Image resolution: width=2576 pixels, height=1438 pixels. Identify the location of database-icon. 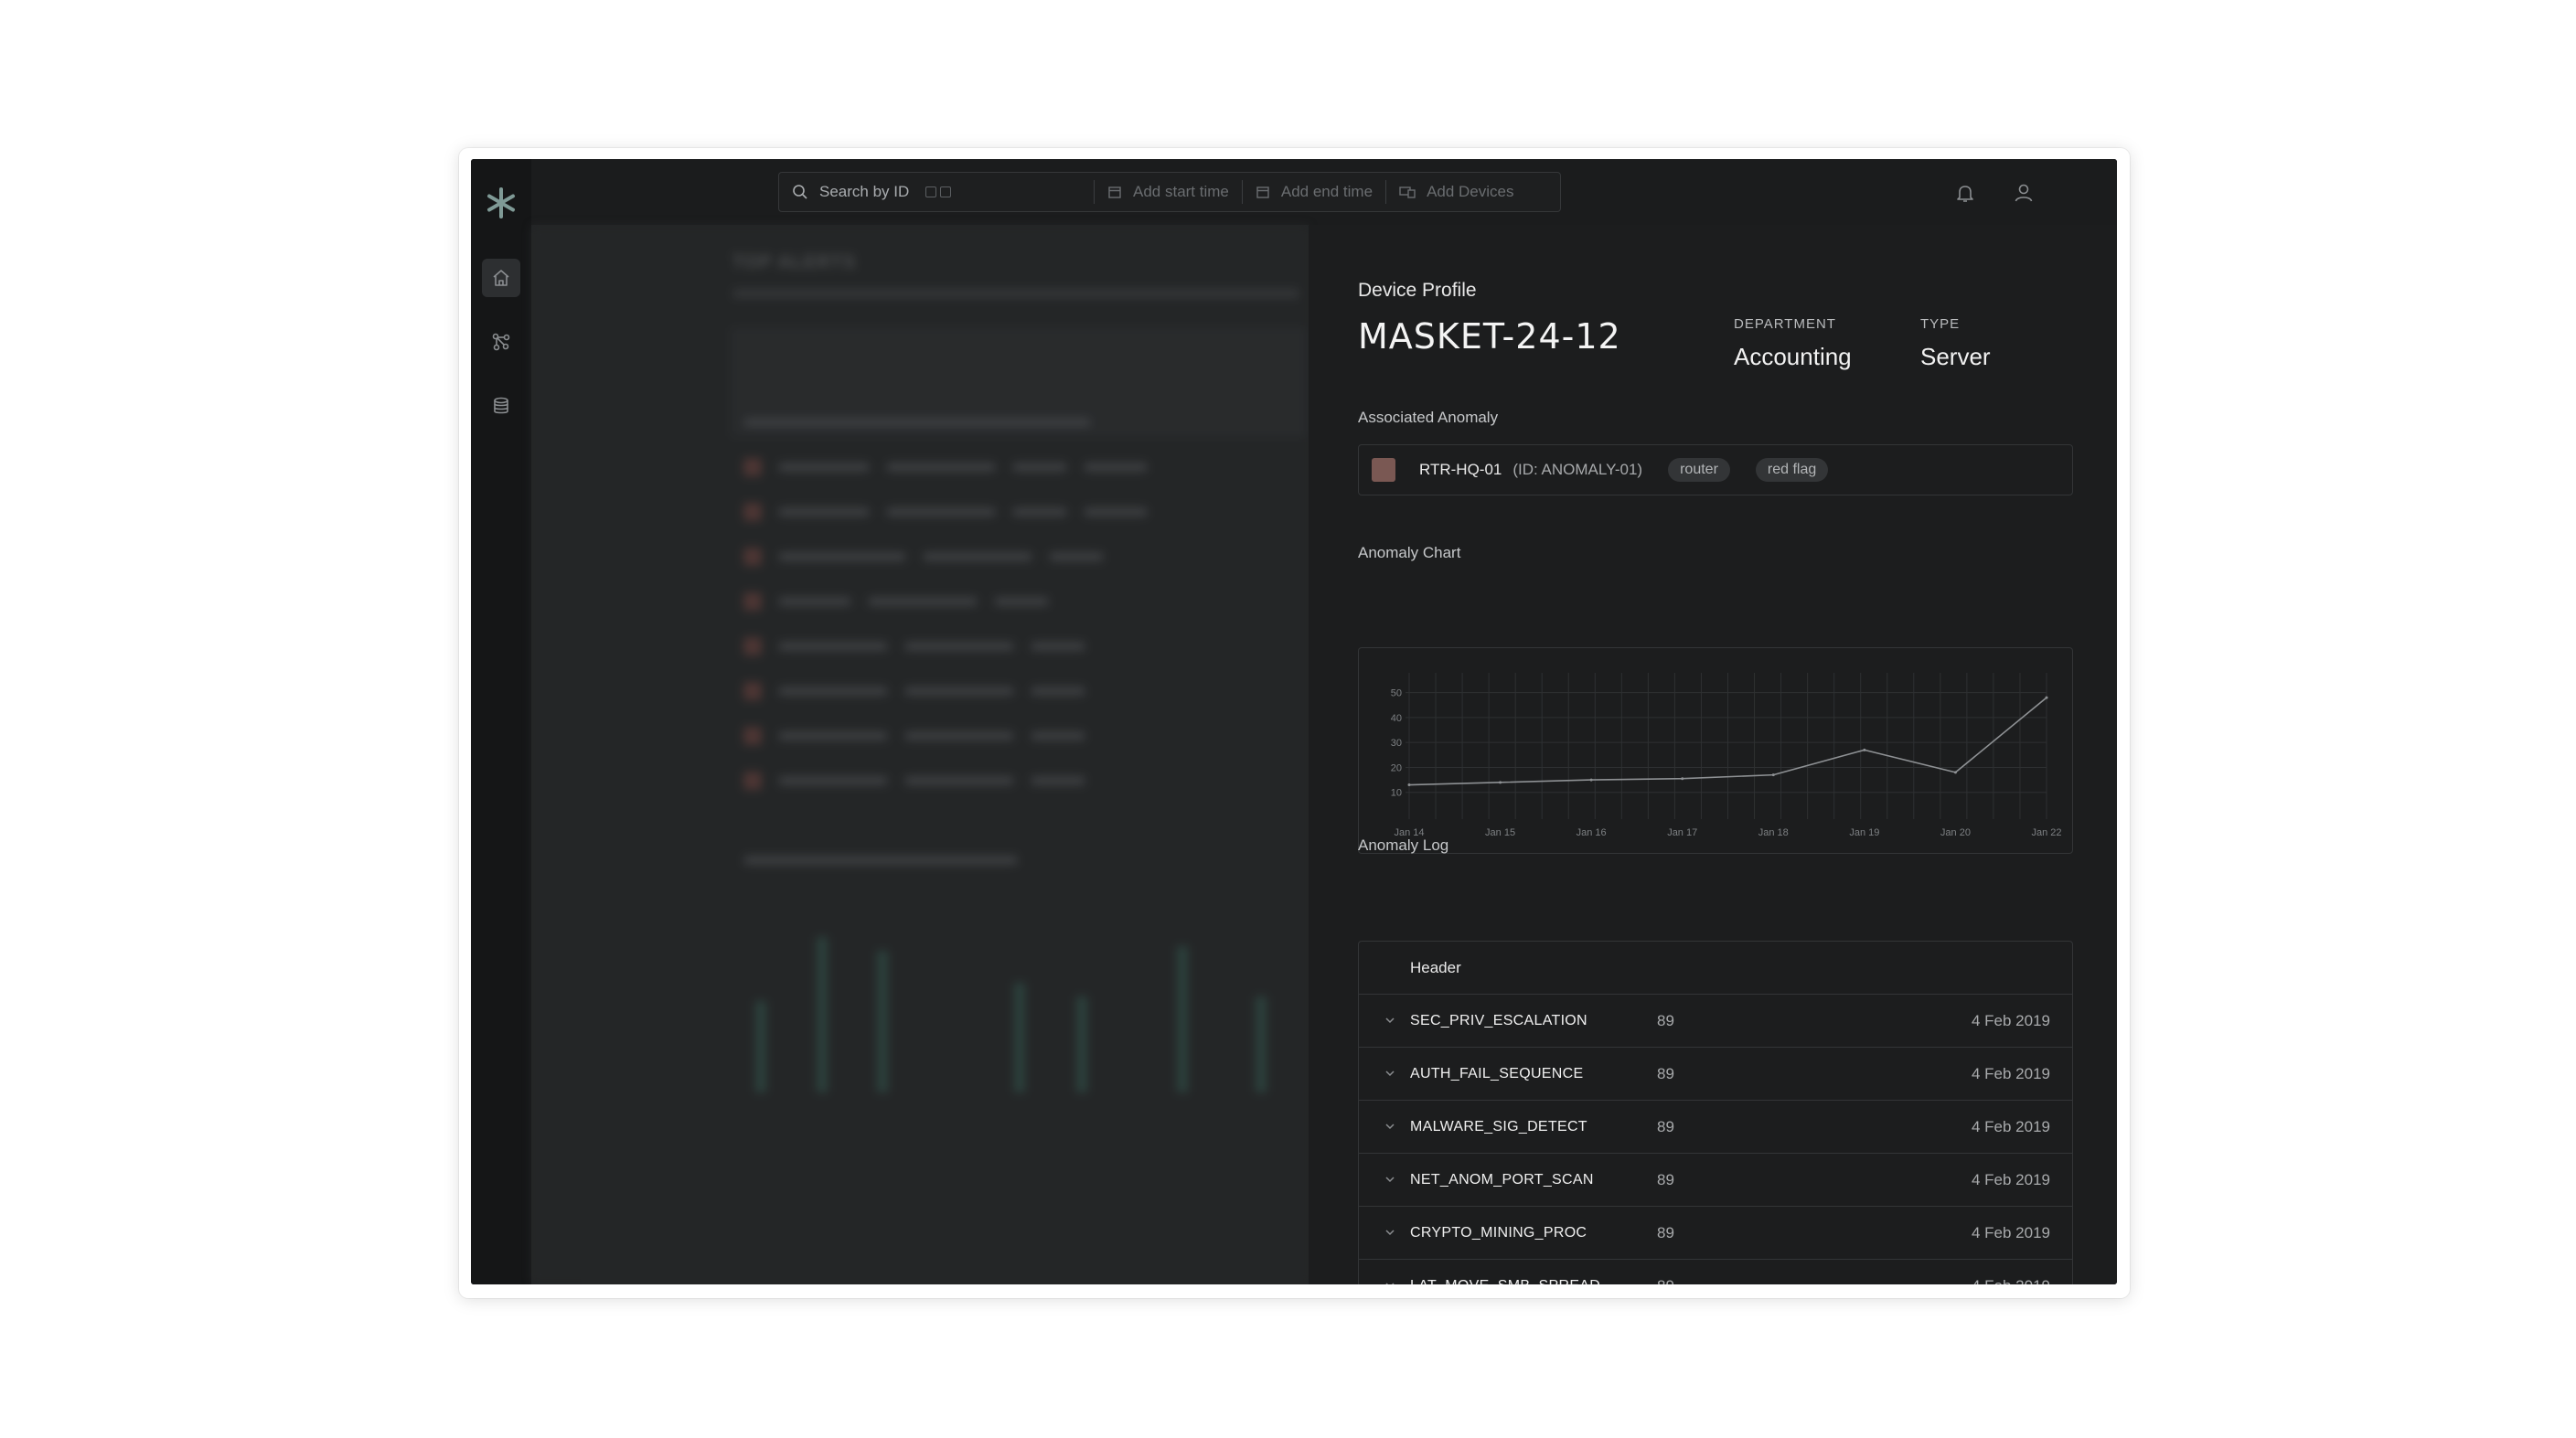
(501, 405).